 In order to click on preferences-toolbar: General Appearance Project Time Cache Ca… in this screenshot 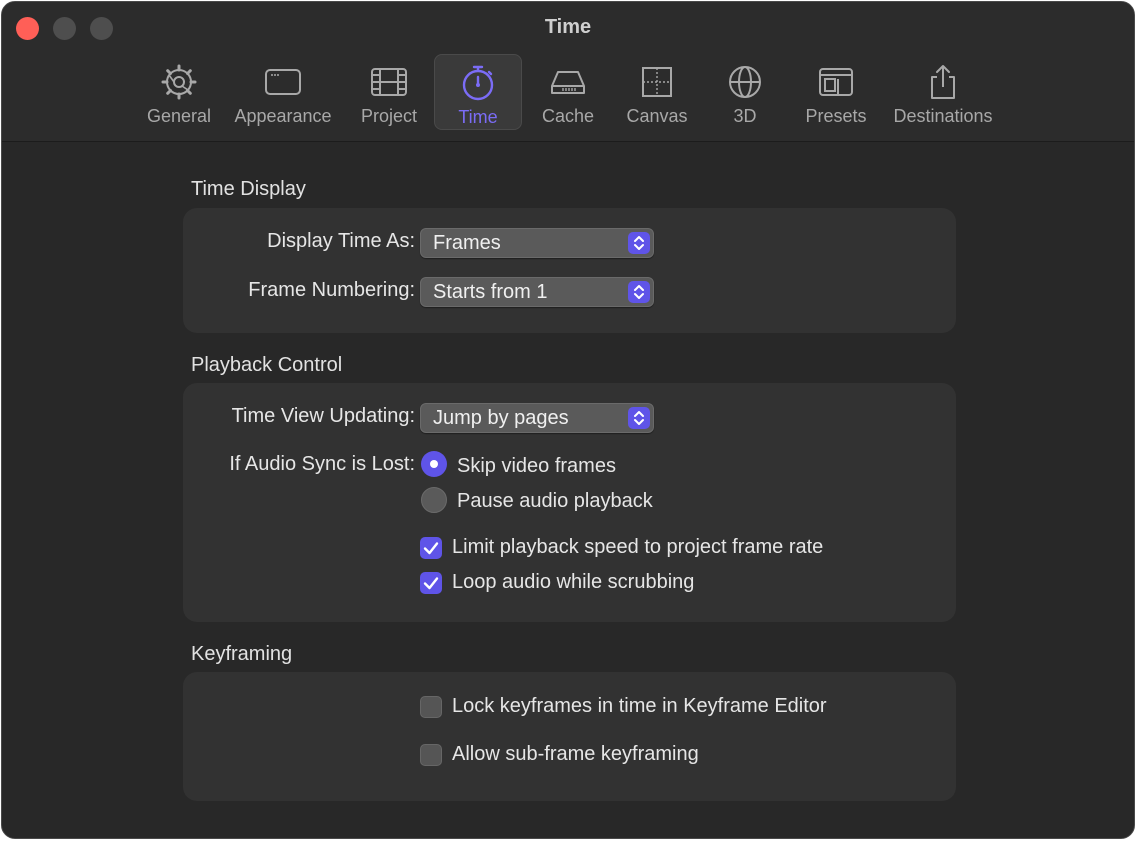, I will do `click(568, 93)`.